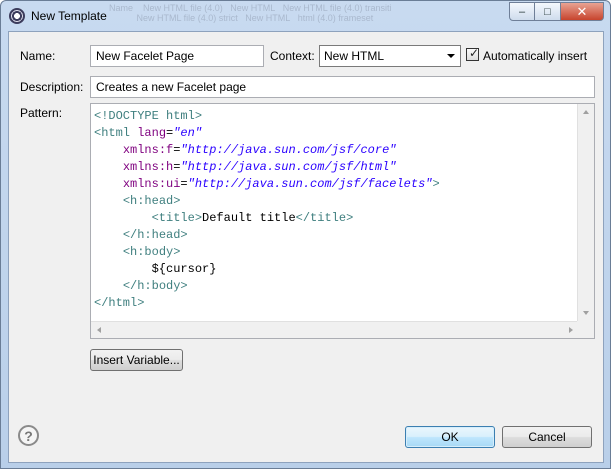  What do you see at coordinates (177, 218) in the screenshot?
I see `code-token: <title>` at bounding box center [177, 218].